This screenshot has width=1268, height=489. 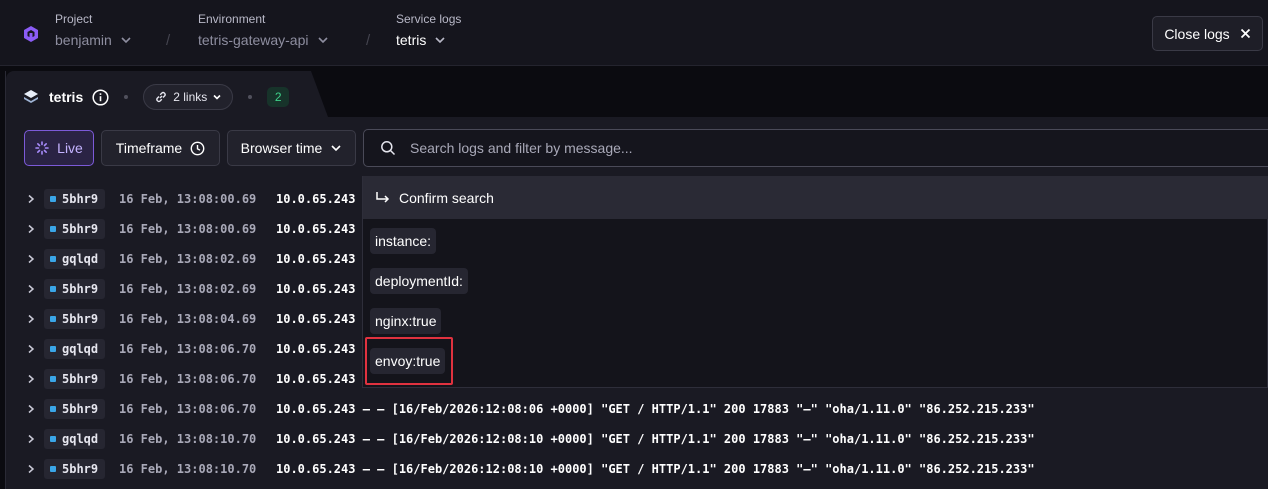 What do you see at coordinates (70, 148) in the screenshot?
I see `live-label: Live` at bounding box center [70, 148].